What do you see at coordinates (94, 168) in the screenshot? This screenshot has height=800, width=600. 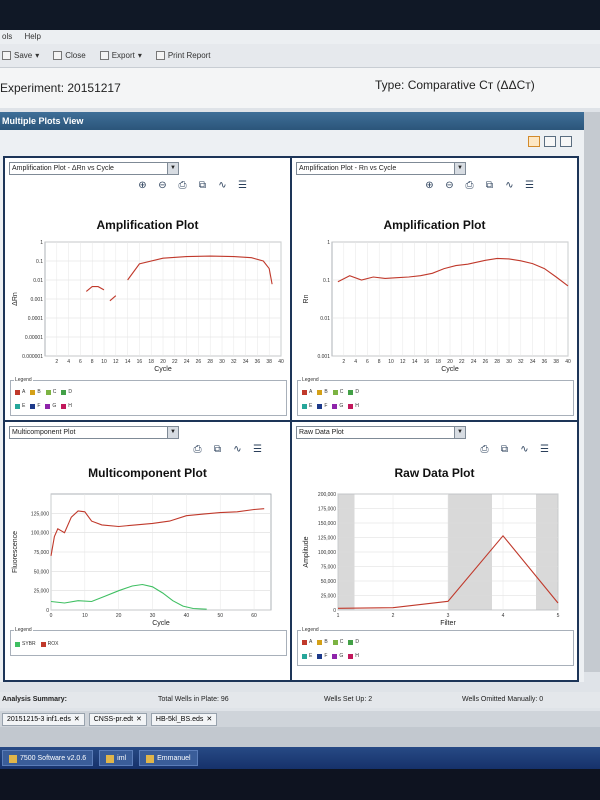 I see `plot-type-dropdown: Amplification Plot - ΔRn vs Cycle ▼` at bounding box center [94, 168].